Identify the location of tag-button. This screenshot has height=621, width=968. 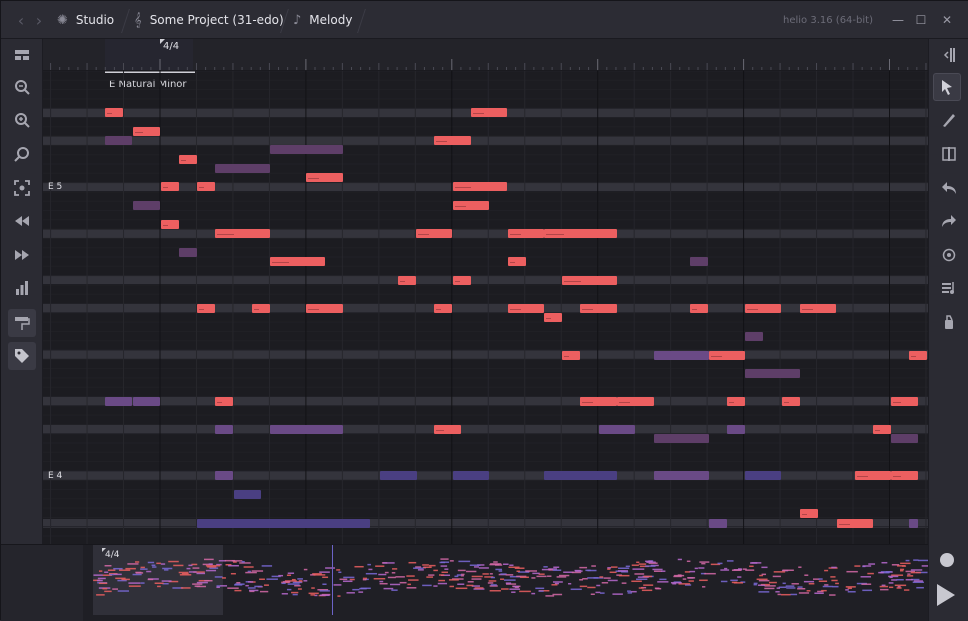
(22, 356).